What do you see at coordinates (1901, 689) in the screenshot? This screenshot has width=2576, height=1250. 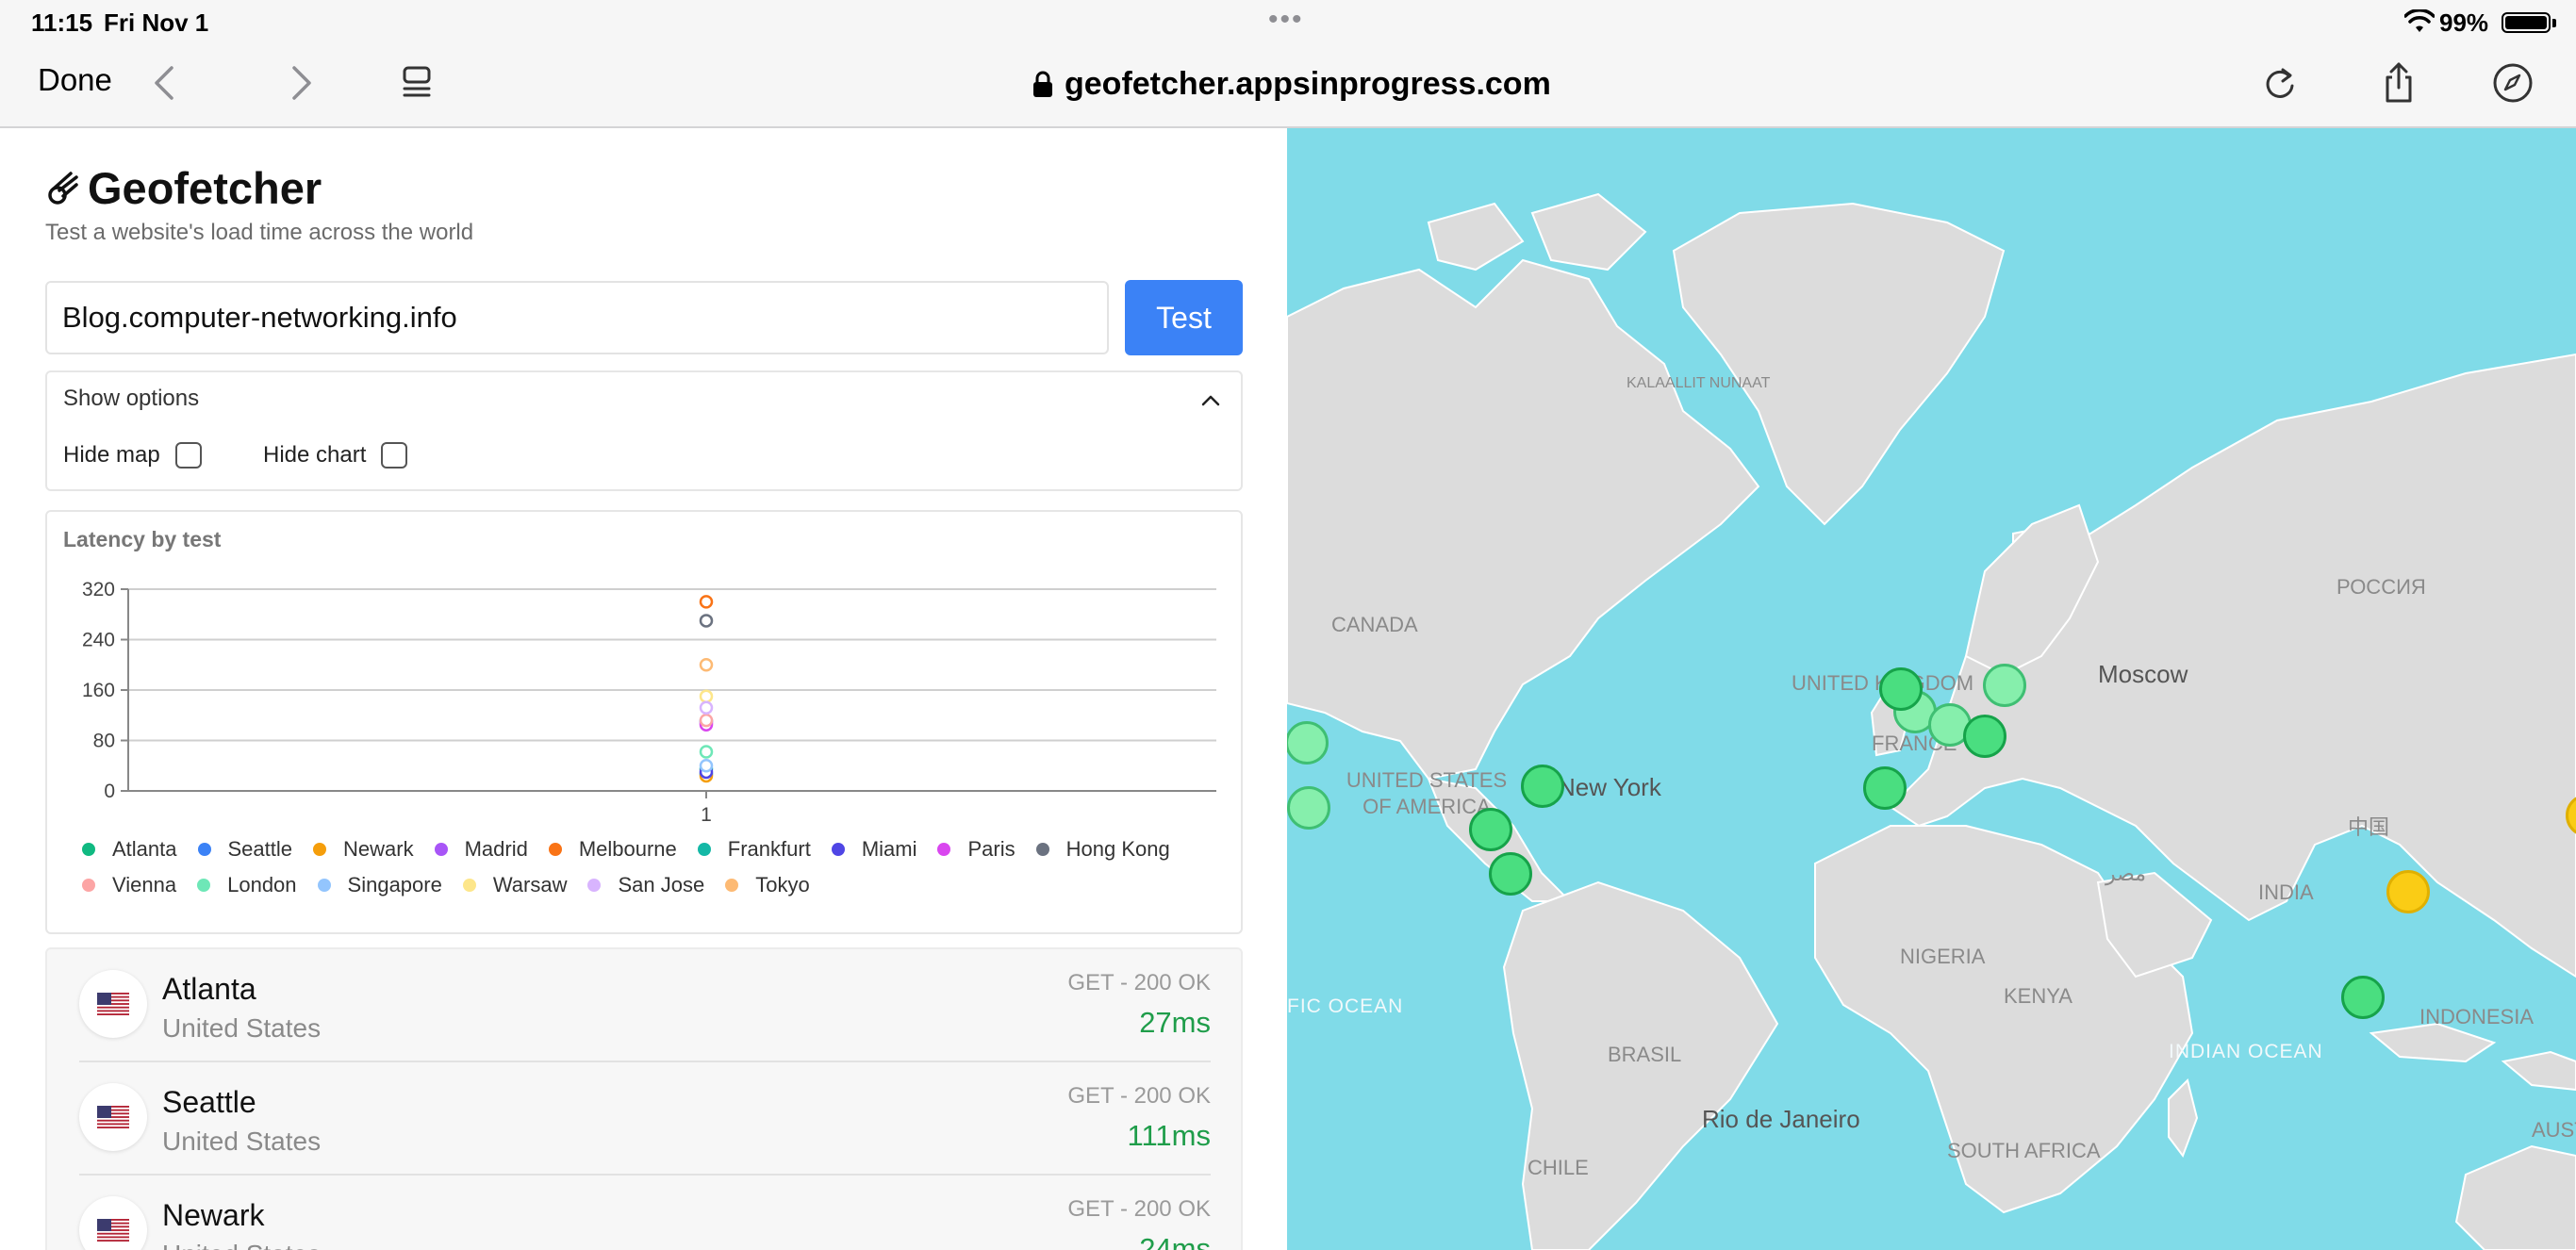 I see `marker-london` at bounding box center [1901, 689].